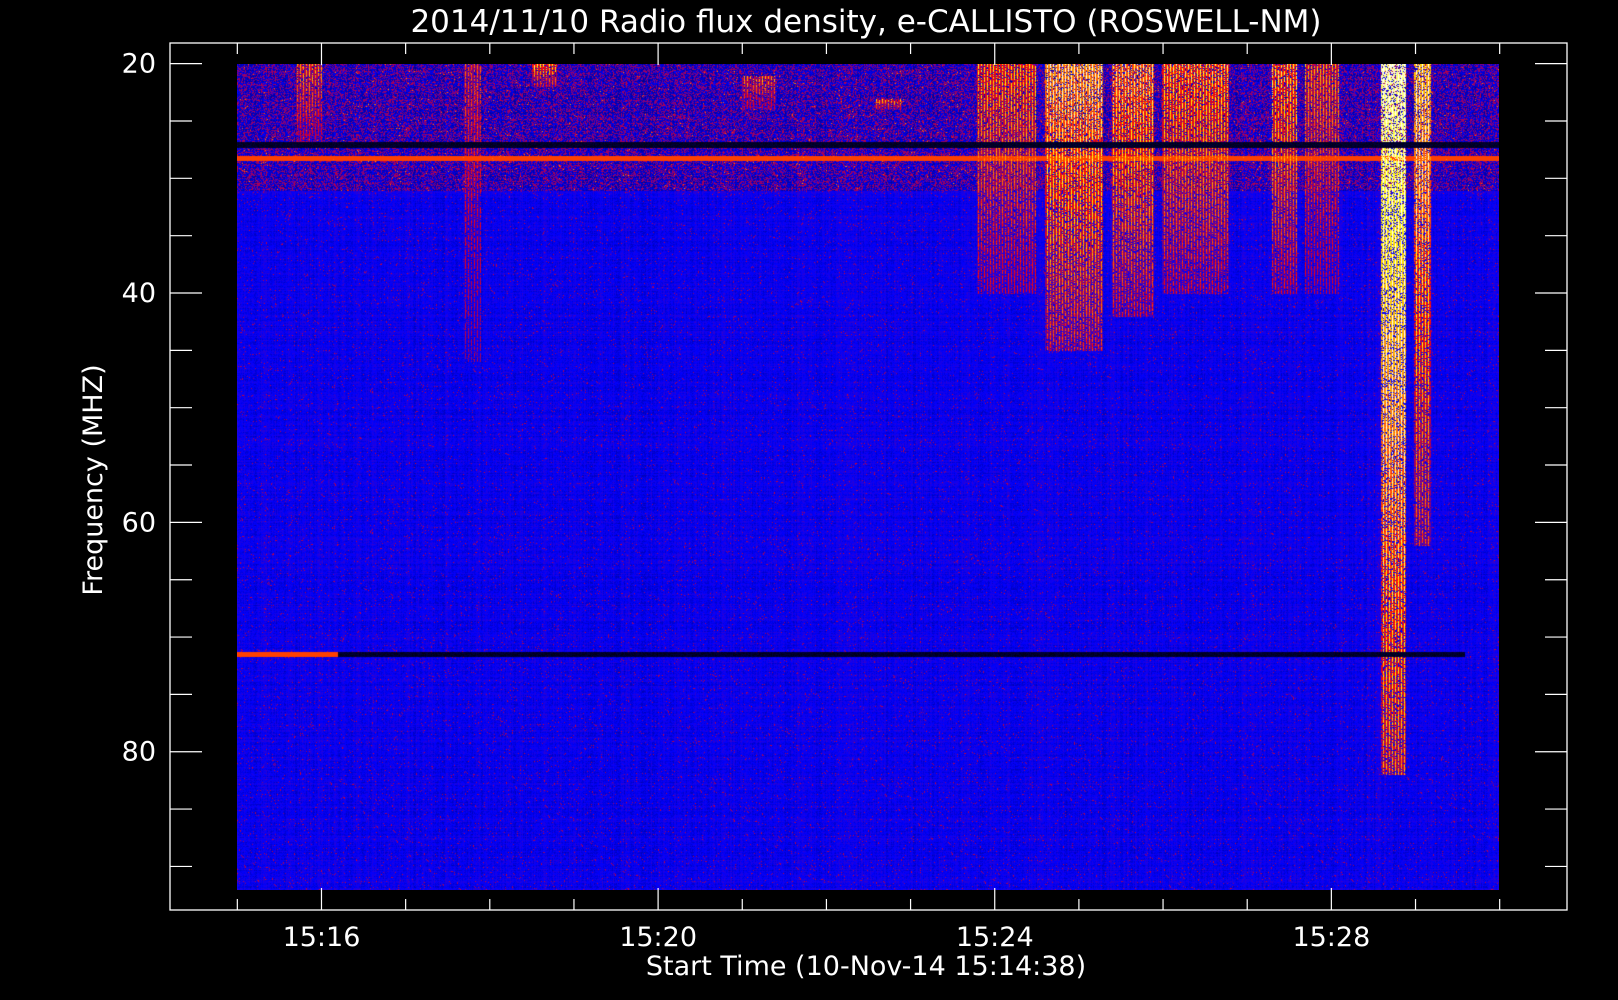 This screenshot has height=1000, width=1618. What do you see at coordinates (139, 752) in the screenshot?
I see `y-tick-label: 80` at bounding box center [139, 752].